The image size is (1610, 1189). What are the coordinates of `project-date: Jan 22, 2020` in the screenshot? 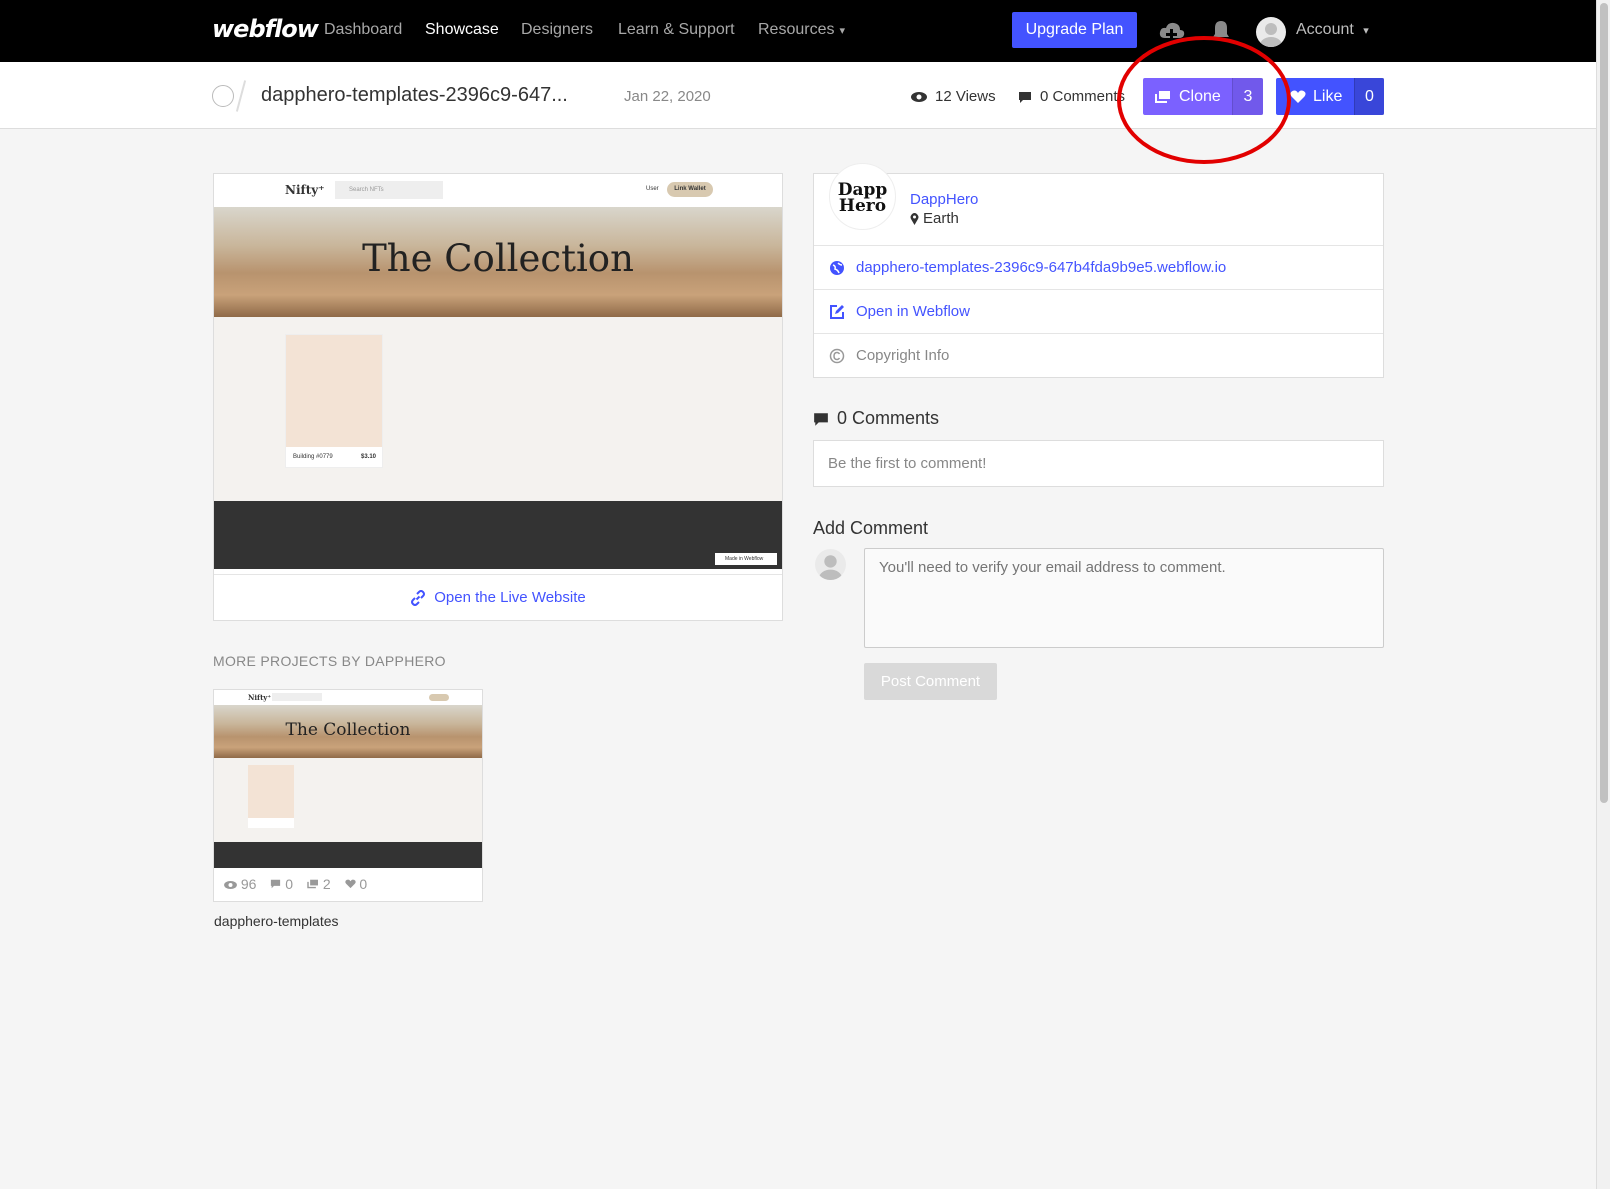 It's located at (667, 96).